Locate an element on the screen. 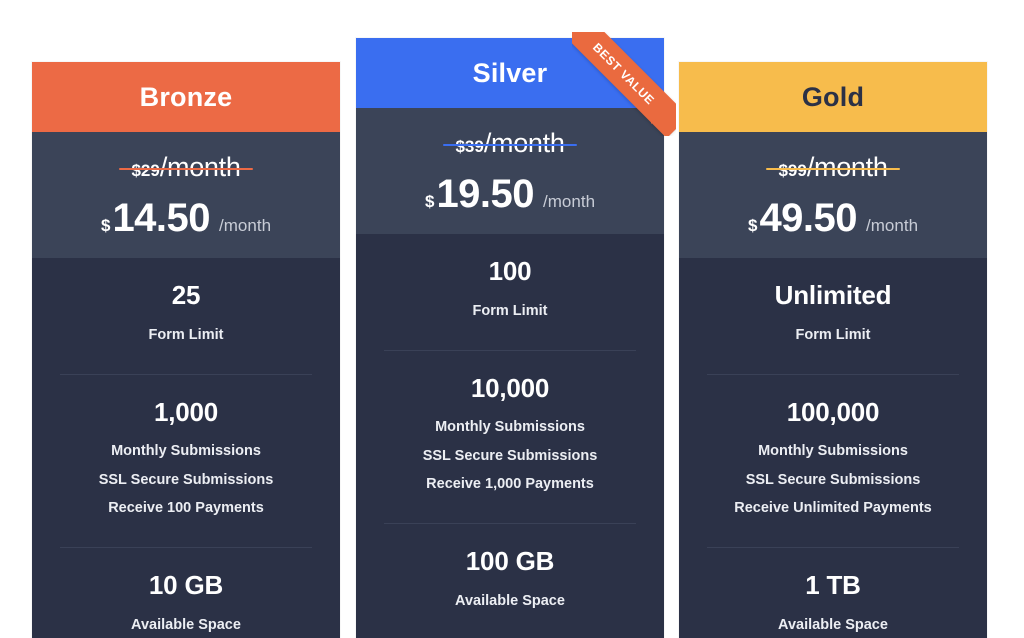 The width and height of the screenshot is (1024, 638). feature-value: 10,000 is located at coordinates (510, 387).